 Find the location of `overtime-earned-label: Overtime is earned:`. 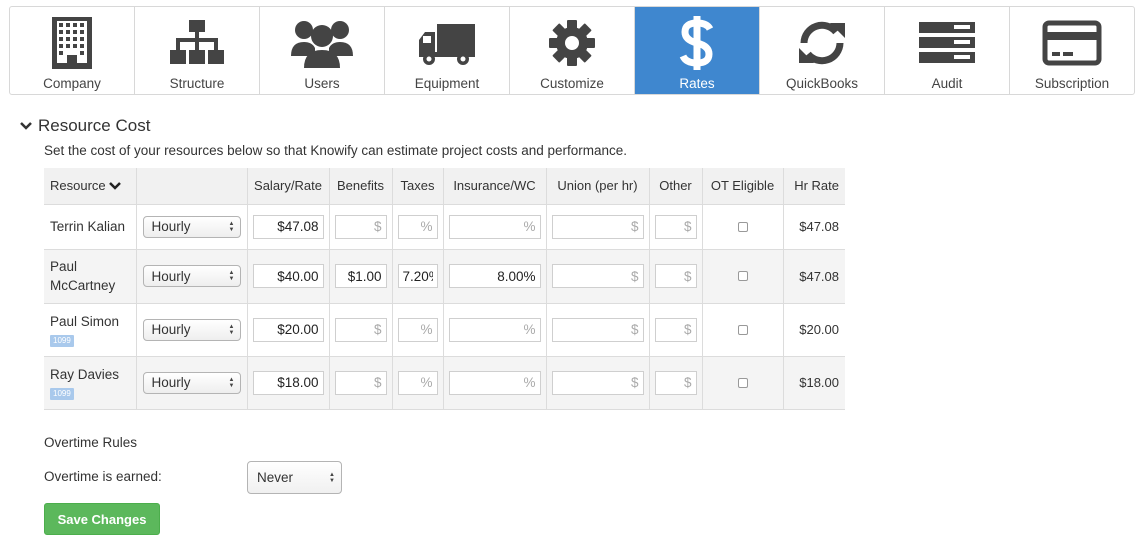

overtime-earned-label: Overtime is earned: is located at coordinates (103, 476).